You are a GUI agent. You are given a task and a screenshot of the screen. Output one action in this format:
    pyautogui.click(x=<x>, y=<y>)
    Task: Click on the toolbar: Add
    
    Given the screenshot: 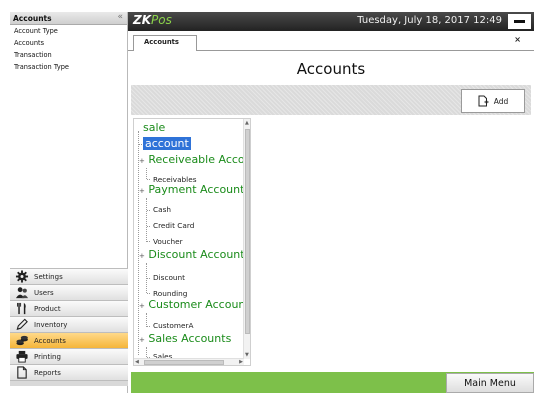 What is the action you would take?
    pyautogui.click(x=331, y=100)
    